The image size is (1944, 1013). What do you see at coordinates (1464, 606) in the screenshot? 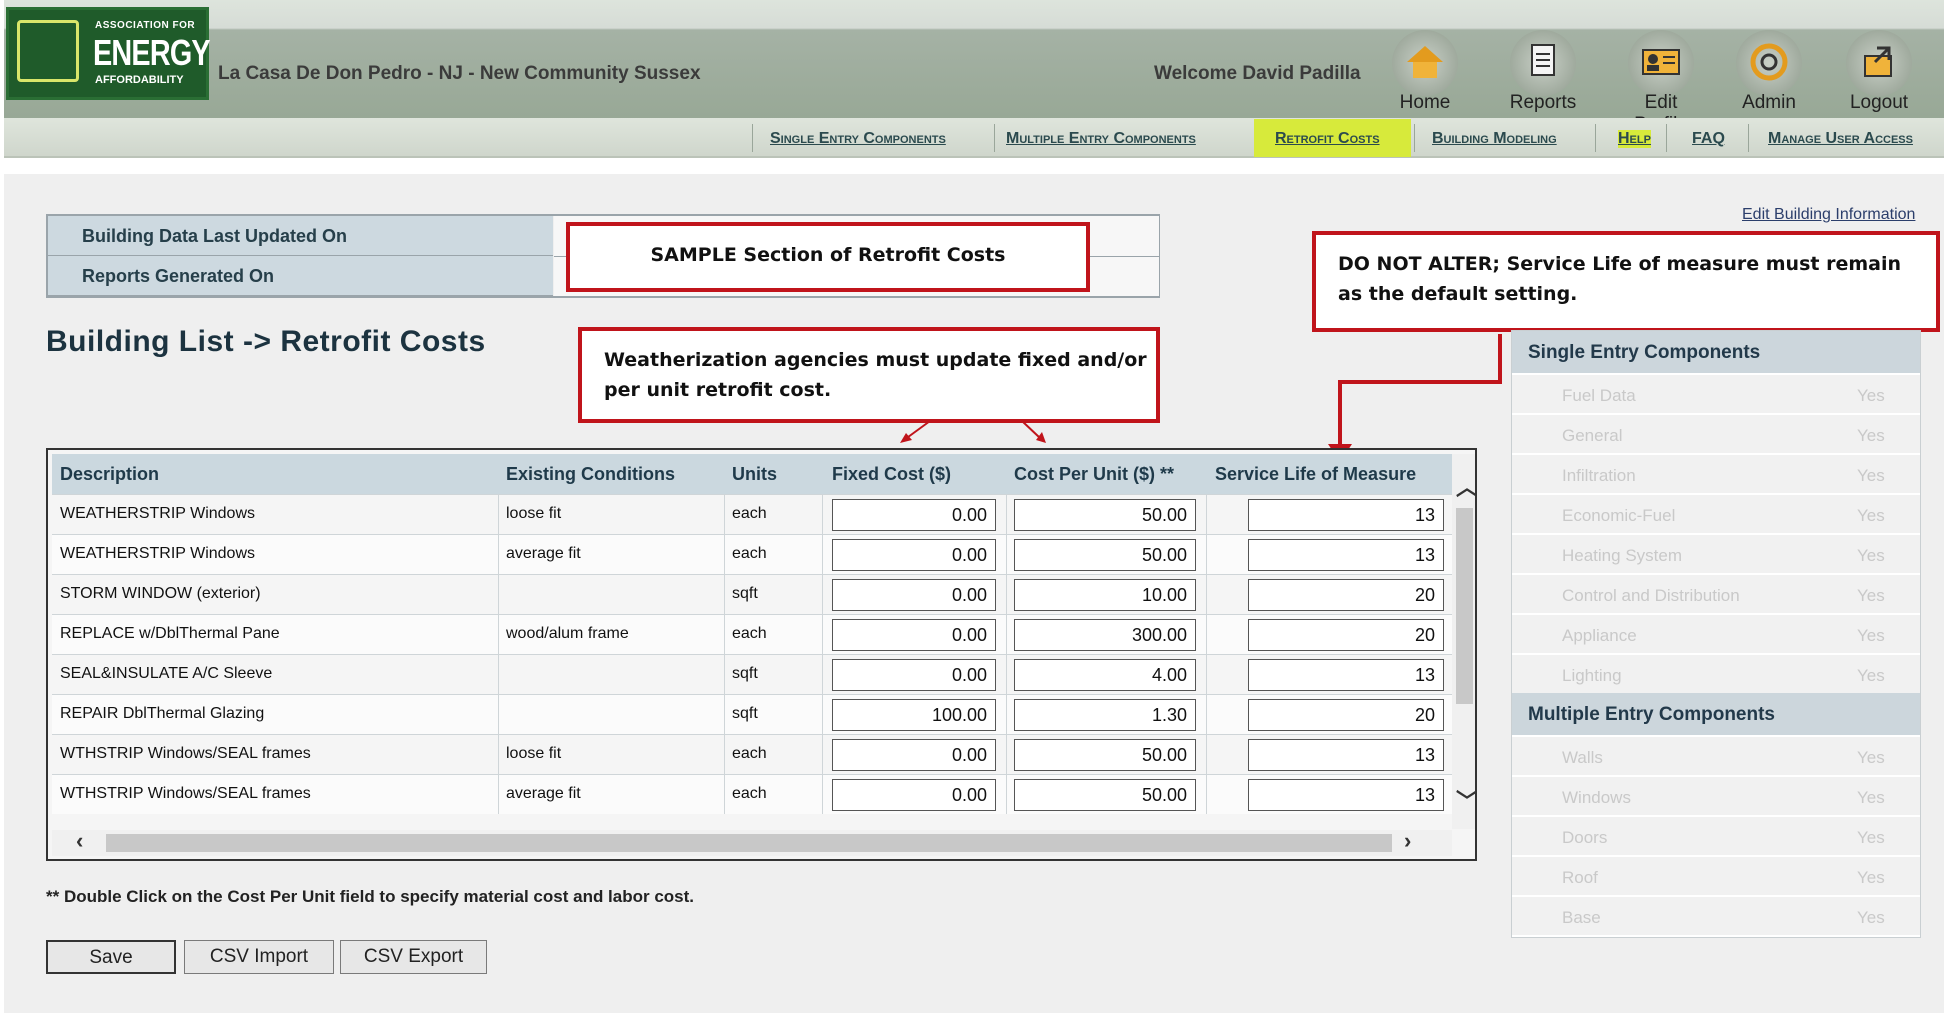
I see `vertical-scroll-thumb` at bounding box center [1464, 606].